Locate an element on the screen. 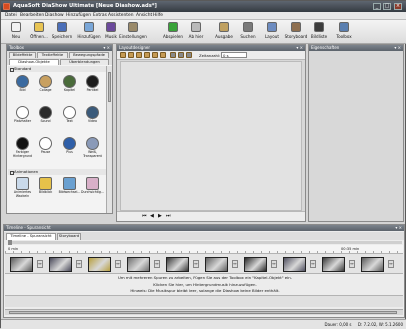 This screenshot has height=329, width=406. tab-storyboard: Storyboard is located at coordinates (69, 236).